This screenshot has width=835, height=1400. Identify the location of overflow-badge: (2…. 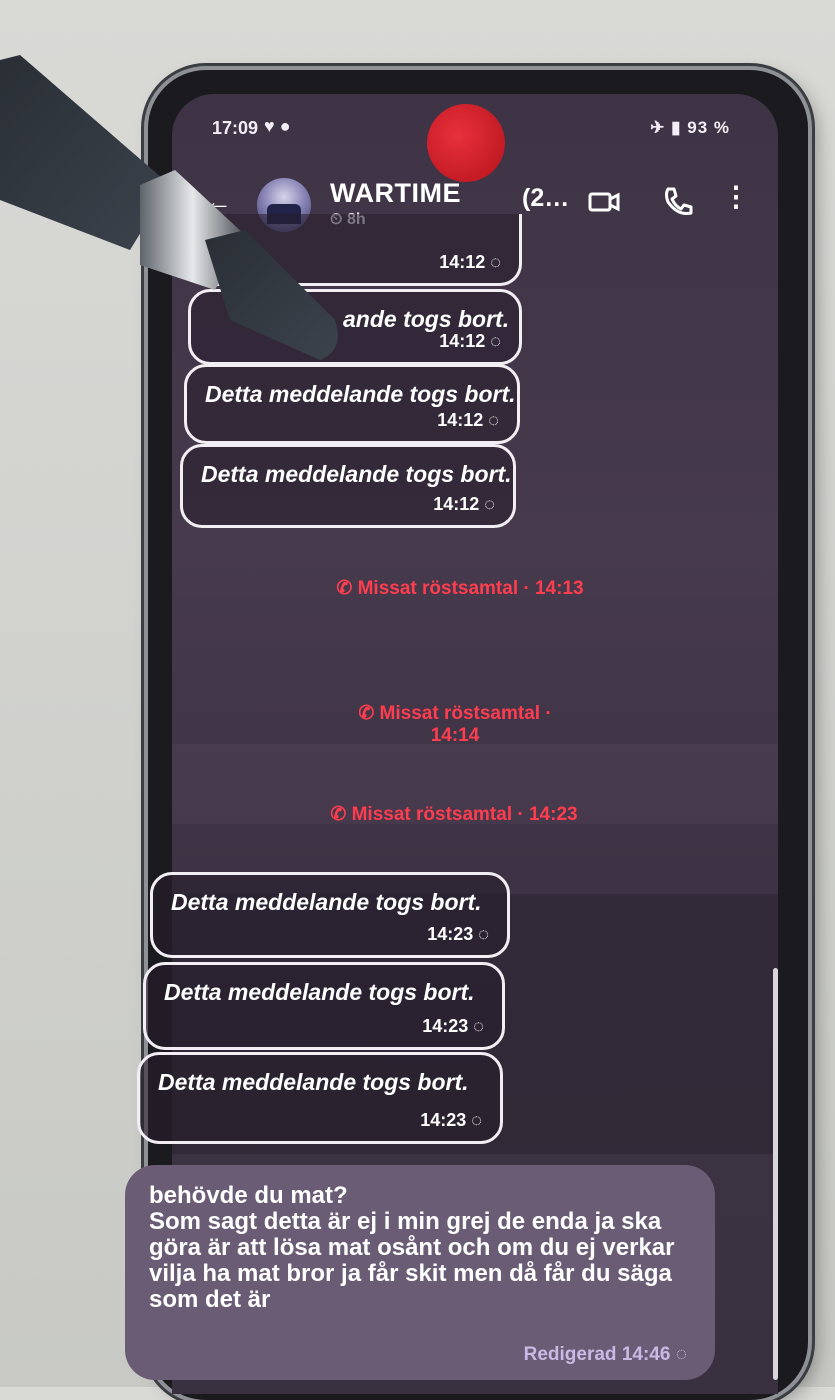
(546, 198).